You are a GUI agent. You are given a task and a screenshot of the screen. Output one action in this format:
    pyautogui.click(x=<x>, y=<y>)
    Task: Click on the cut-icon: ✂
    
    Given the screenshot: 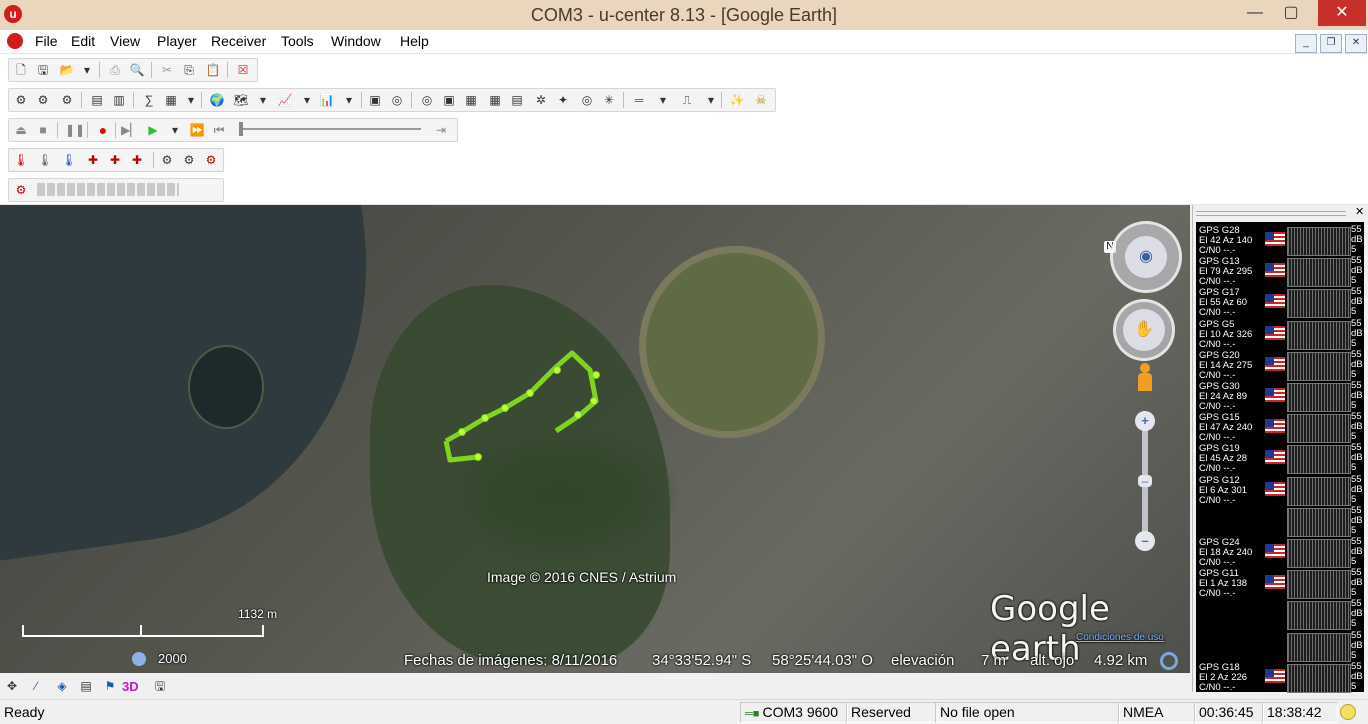 What is the action you would take?
    pyautogui.click(x=167, y=70)
    